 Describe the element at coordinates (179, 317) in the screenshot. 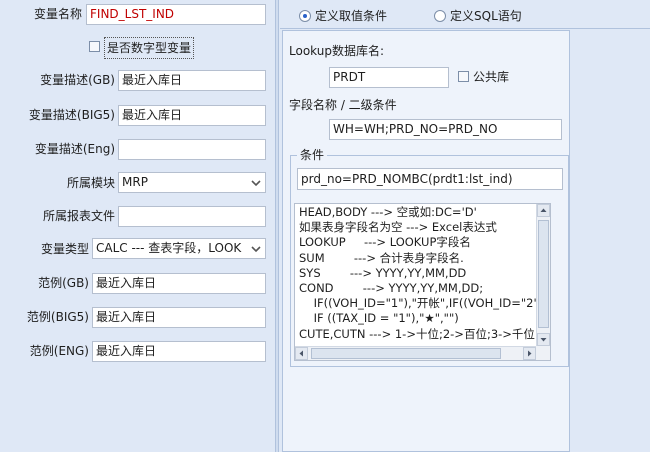

I see `example-big5-input: 最近入库日` at that location.